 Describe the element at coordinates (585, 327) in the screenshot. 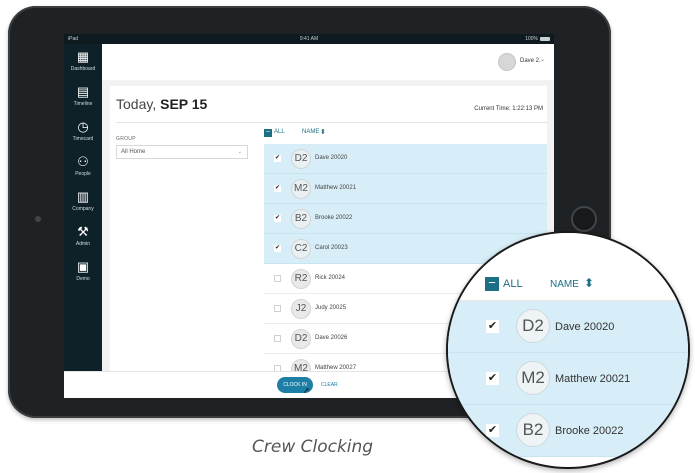

I see `zoom-employee-name: Dave 20020` at that location.